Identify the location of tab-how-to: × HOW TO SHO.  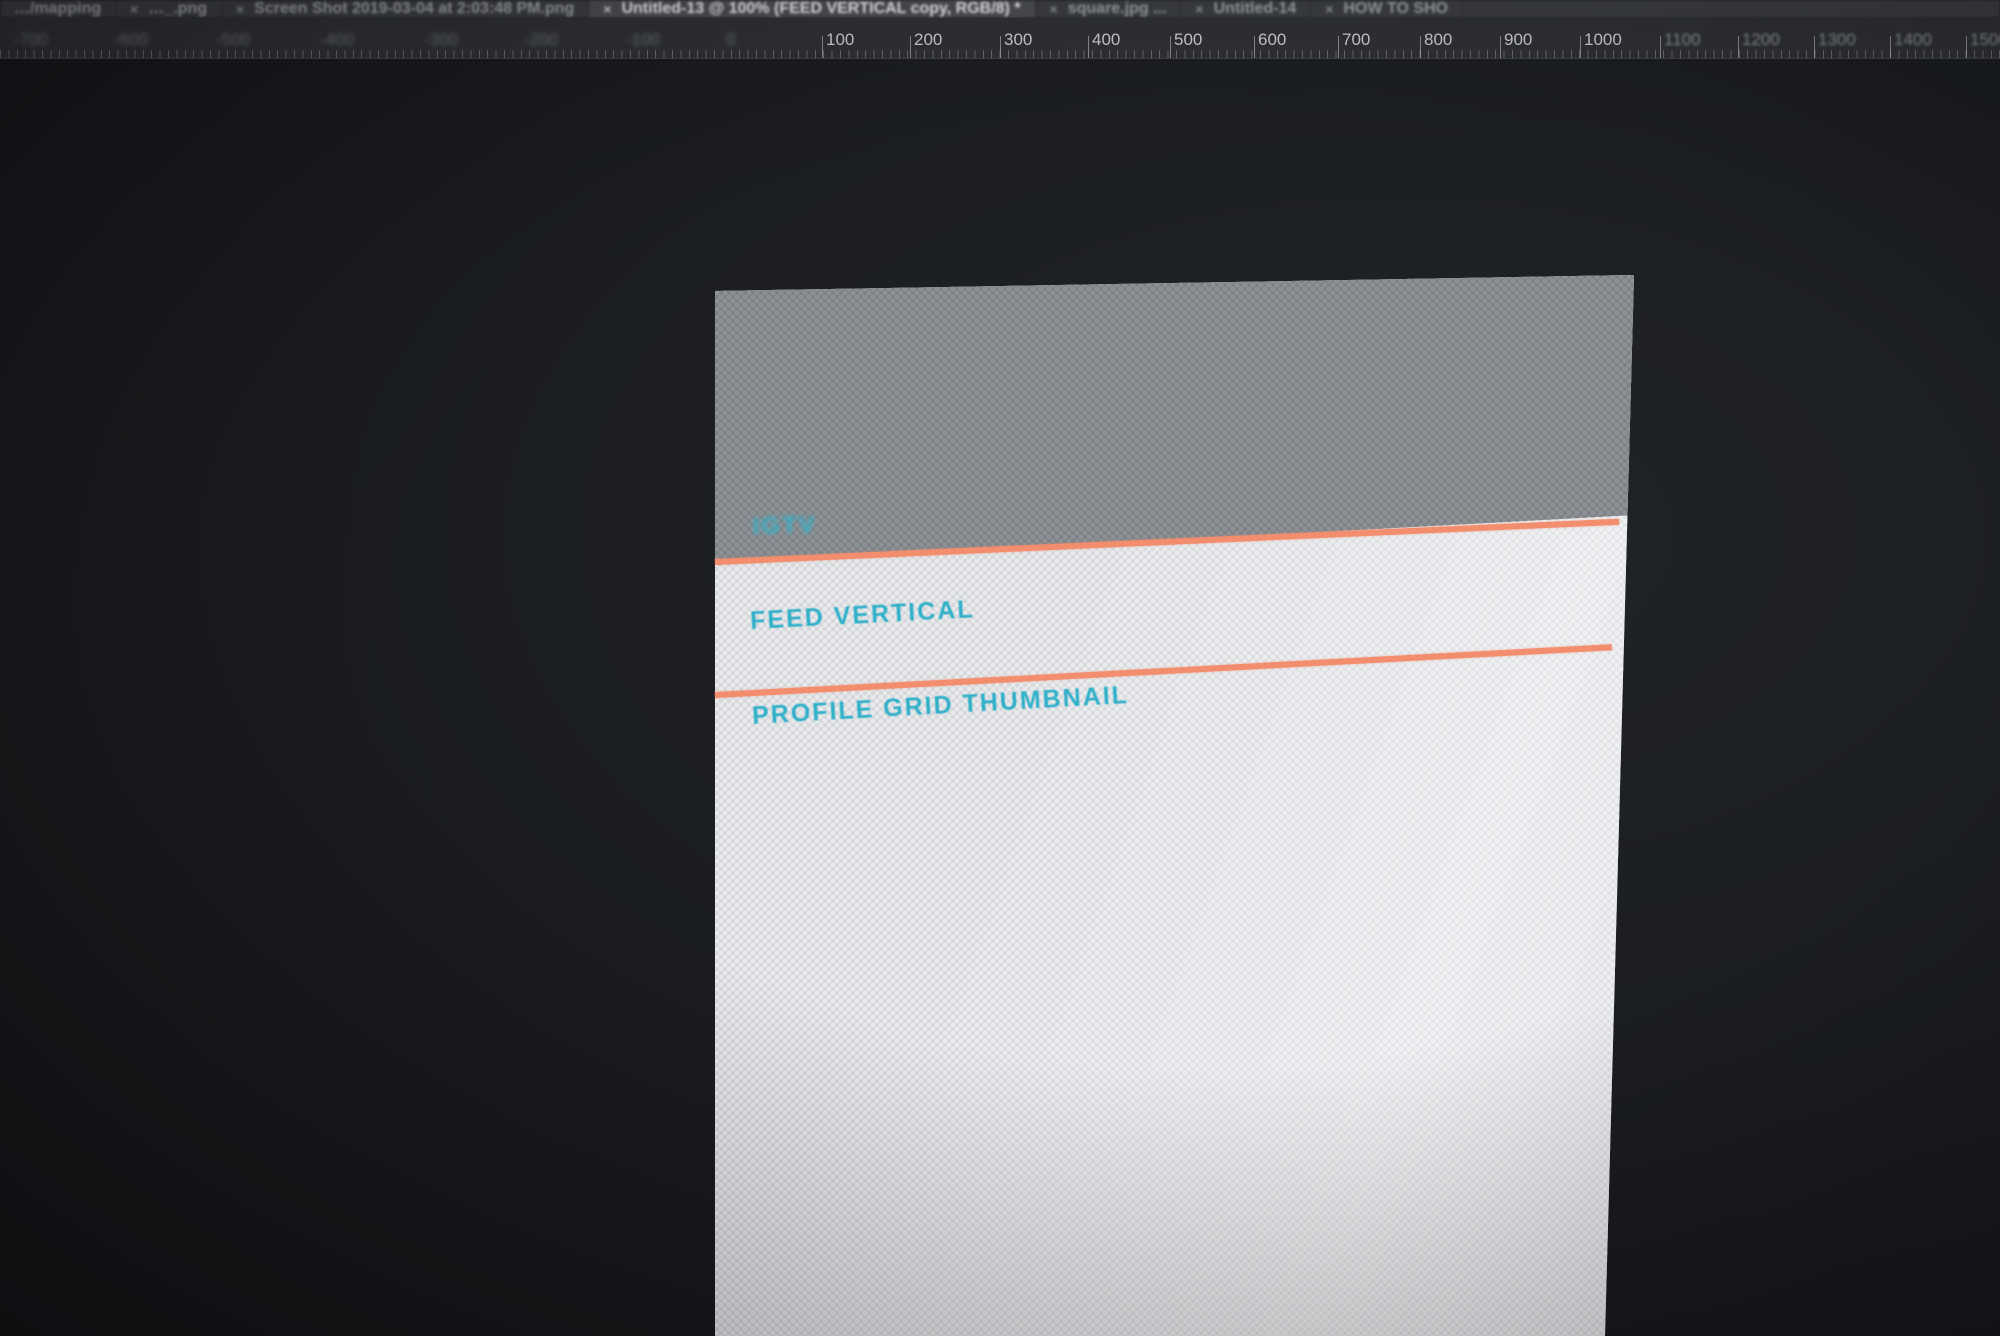
(1387, 9).